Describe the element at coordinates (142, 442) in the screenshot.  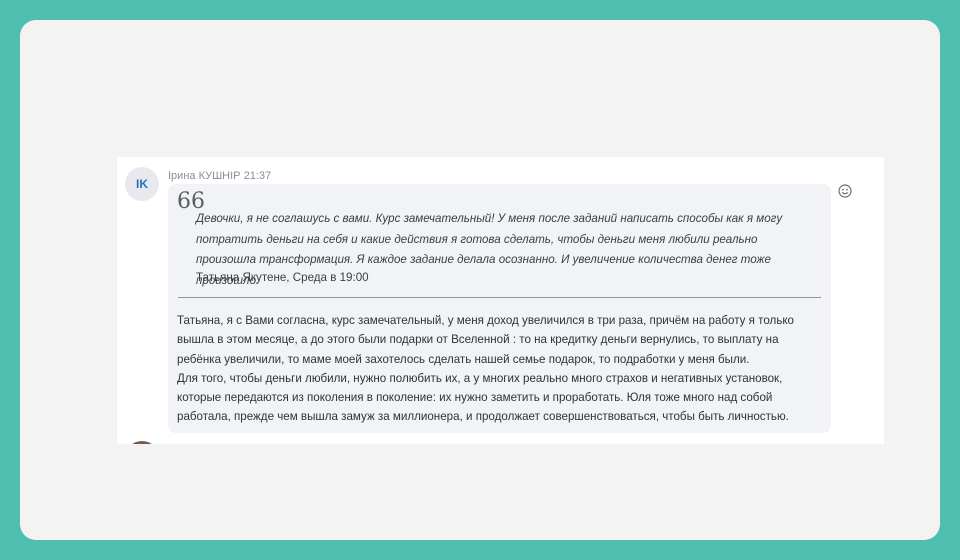
I see `next-message-avatar` at that location.